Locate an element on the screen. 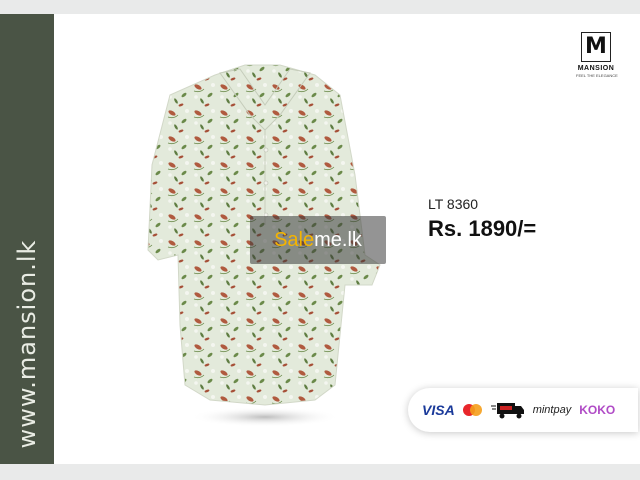 The width and height of the screenshot is (640, 480). koko-logo: KOKO is located at coordinates (597, 410).